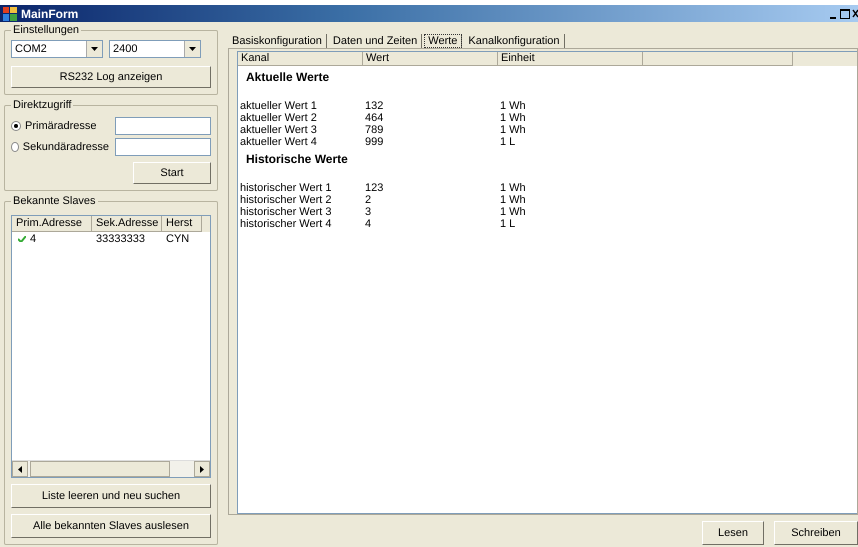 The height and width of the screenshot is (547, 858). Describe the element at coordinates (278, 130) in the screenshot. I see `table-cell-text: aktueller Wert 3` at that location.